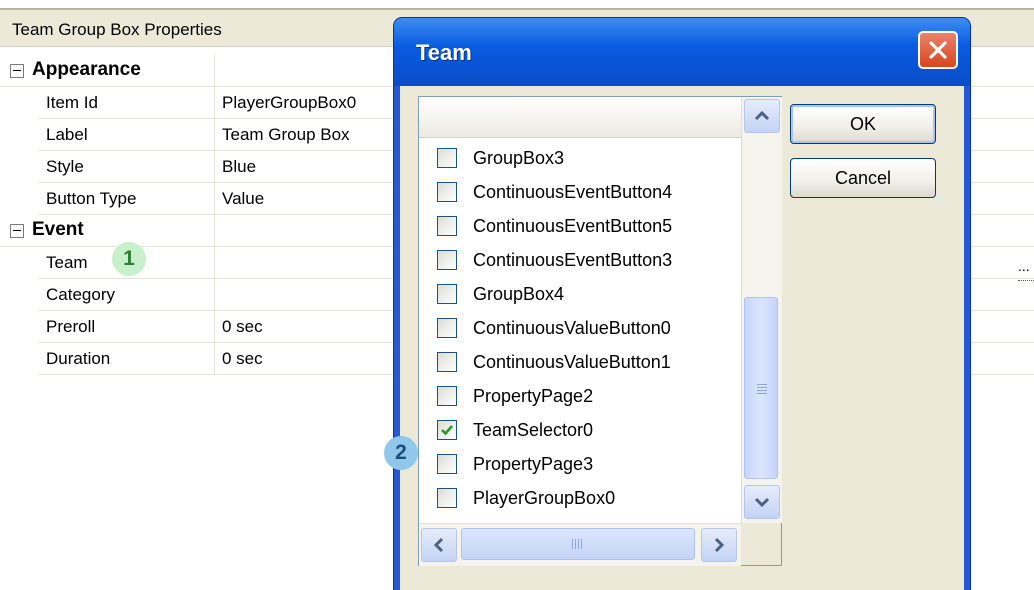 This screenshot has width=1034, height=590. I want to click on list-item: ContinuousValueButton0, so click(587, 330).